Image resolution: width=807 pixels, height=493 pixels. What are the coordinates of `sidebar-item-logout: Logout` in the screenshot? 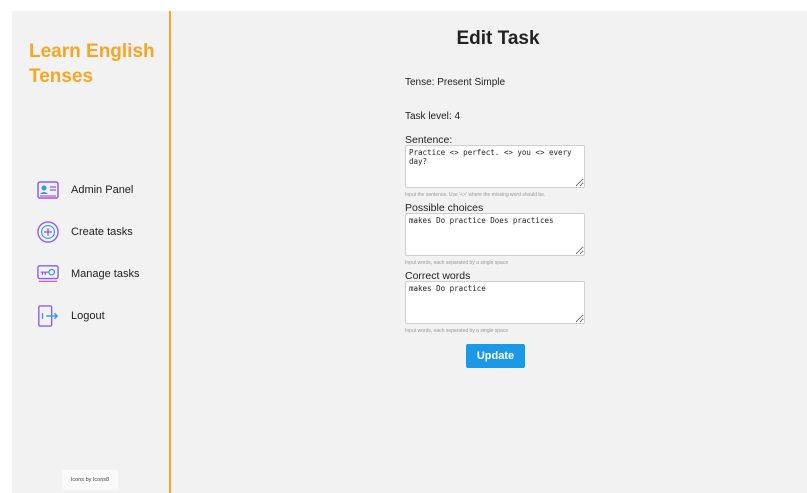 It's located at (102, 316).